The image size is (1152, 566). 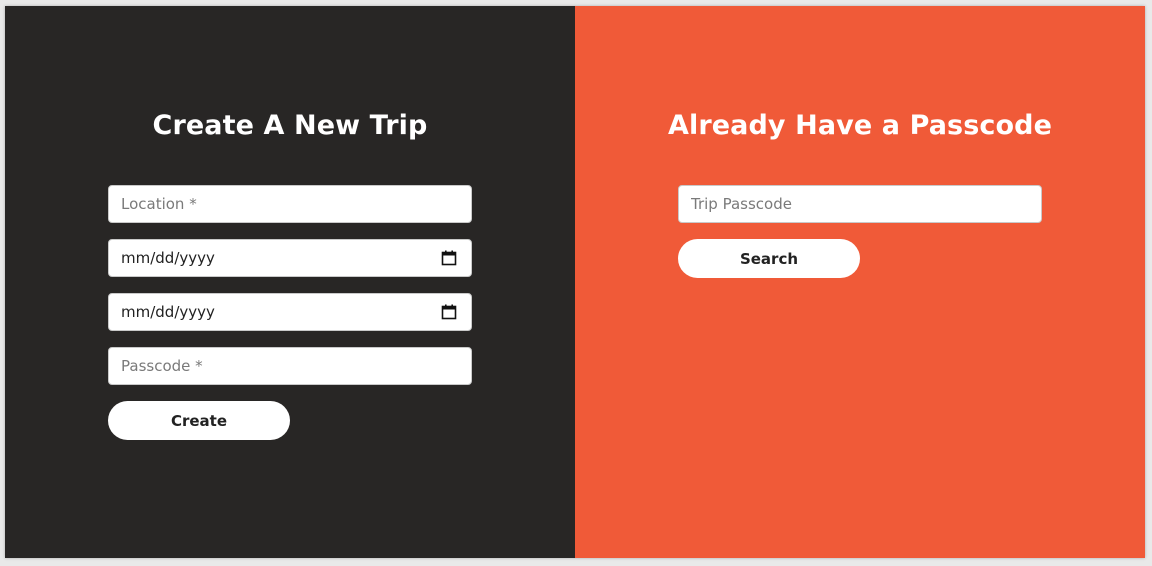 What do you see at coordinates (860, 125) in the screenshot?
I see `passcode-title: Already Have a Passcode` at bounding box center [860, 125].